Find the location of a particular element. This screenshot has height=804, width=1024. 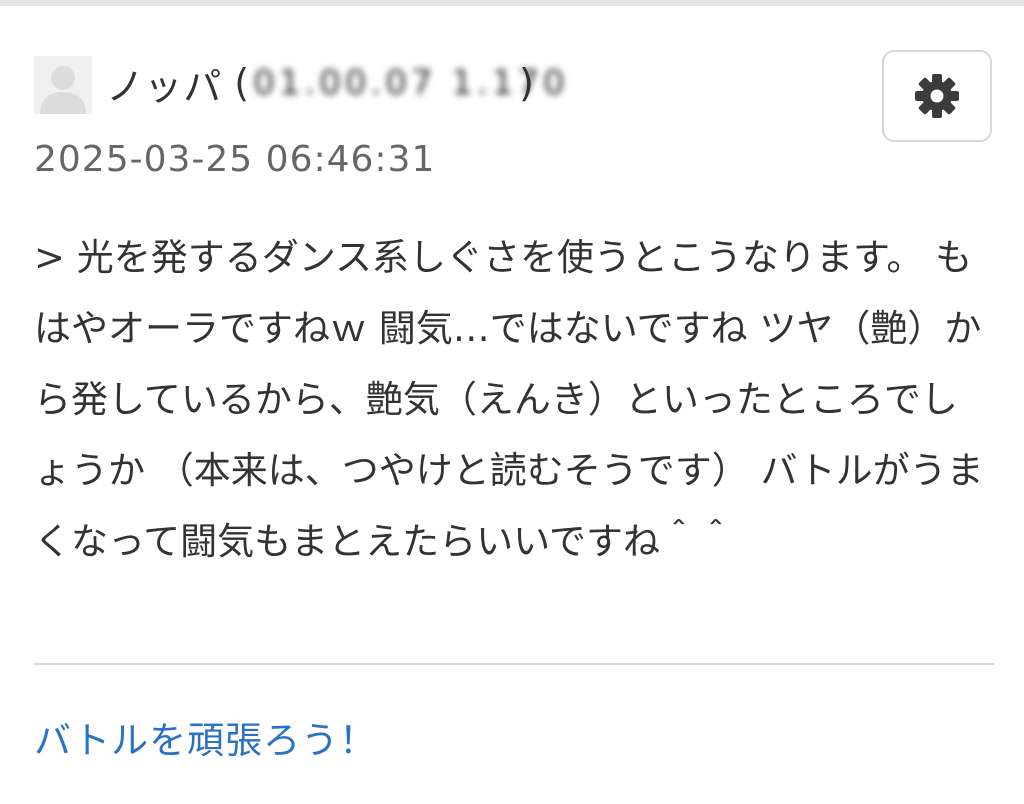

ip-address-masked: 01.00.07 1.170 is located at coordinates (409, 83).